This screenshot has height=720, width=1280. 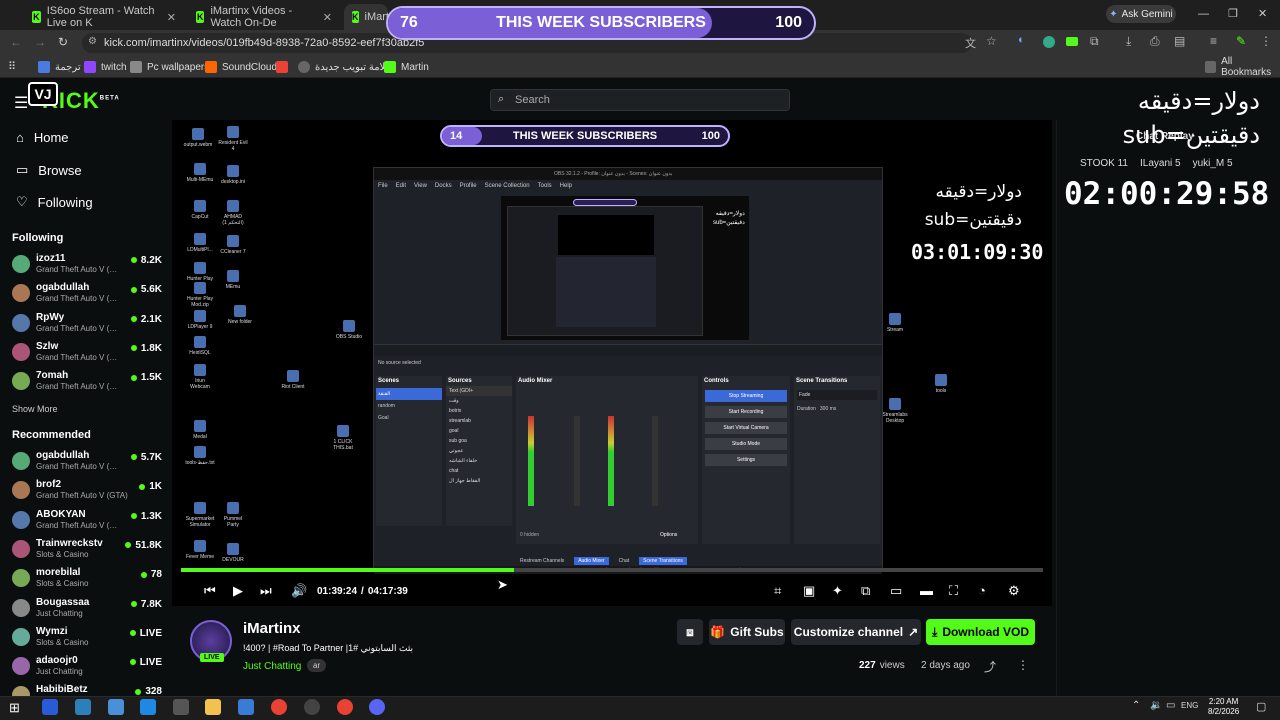 What do you see at coordinates (272, 666) in the screenshot?
I see `category-link: Just Chatting` at bounding box center [272, 666].